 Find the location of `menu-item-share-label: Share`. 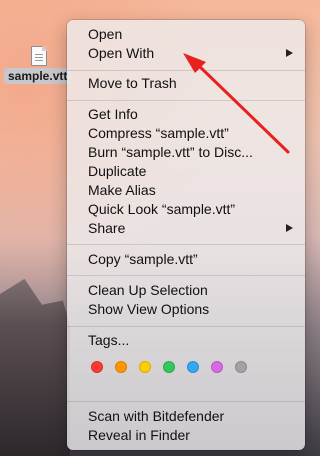

menu-item-share-label: Share is located at coordinates (107, 228).